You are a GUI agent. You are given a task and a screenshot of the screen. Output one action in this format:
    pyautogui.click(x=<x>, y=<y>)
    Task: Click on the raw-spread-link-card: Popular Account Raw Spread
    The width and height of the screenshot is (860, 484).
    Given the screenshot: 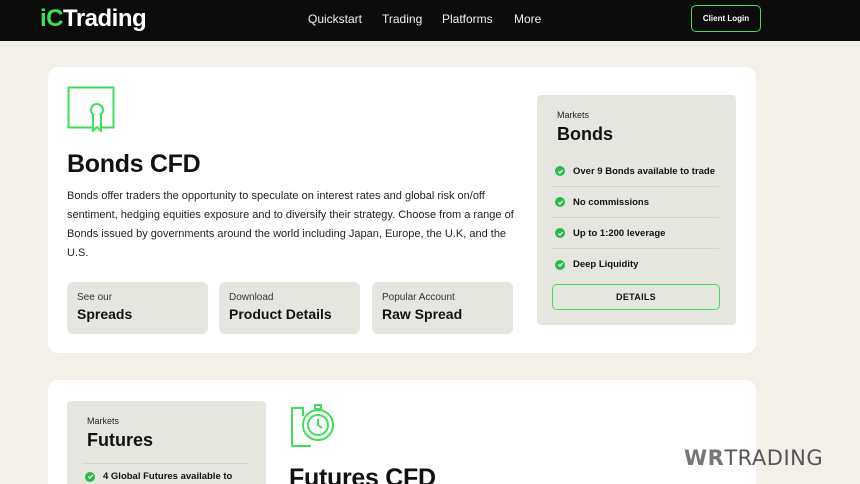 What is the action you would take?
    pyautogui.click(x=442, y=308)
    